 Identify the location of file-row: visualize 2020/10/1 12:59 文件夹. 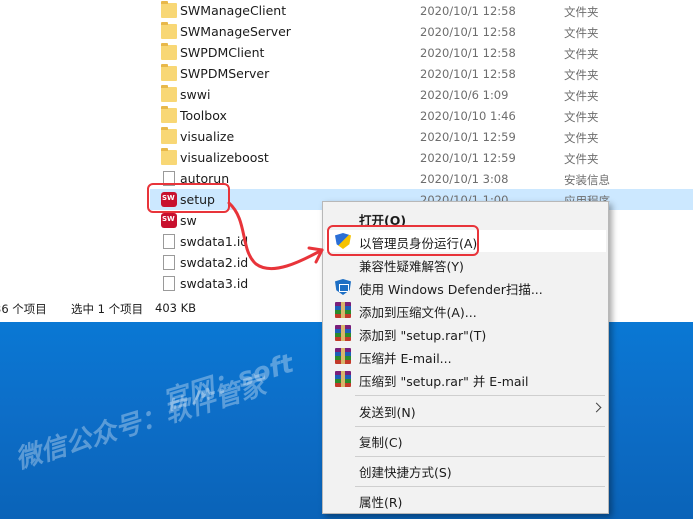
(421, 136).